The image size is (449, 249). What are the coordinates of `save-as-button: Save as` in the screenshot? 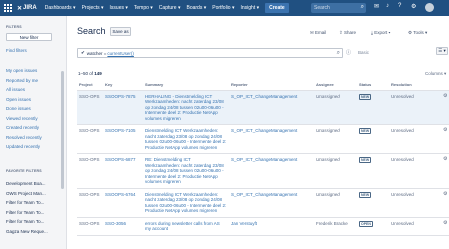 It's located at (120, 31).